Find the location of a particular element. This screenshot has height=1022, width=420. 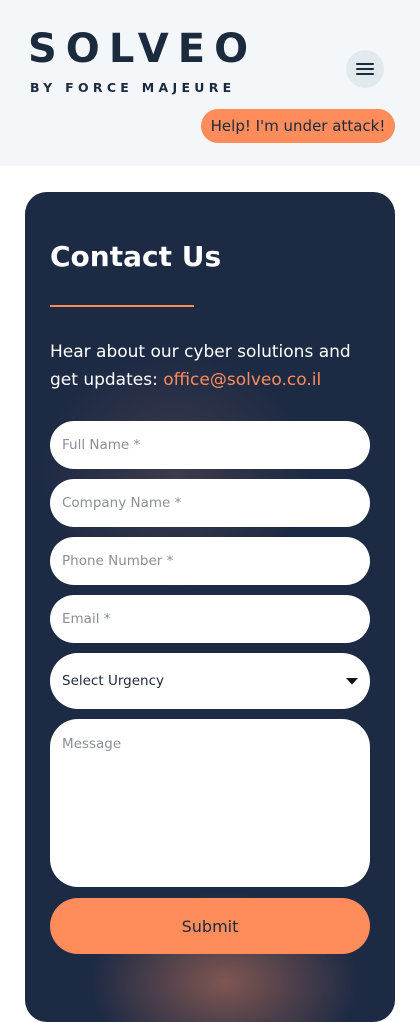

phone-number-input: Phone Number * is located at coordinates (210, 561).